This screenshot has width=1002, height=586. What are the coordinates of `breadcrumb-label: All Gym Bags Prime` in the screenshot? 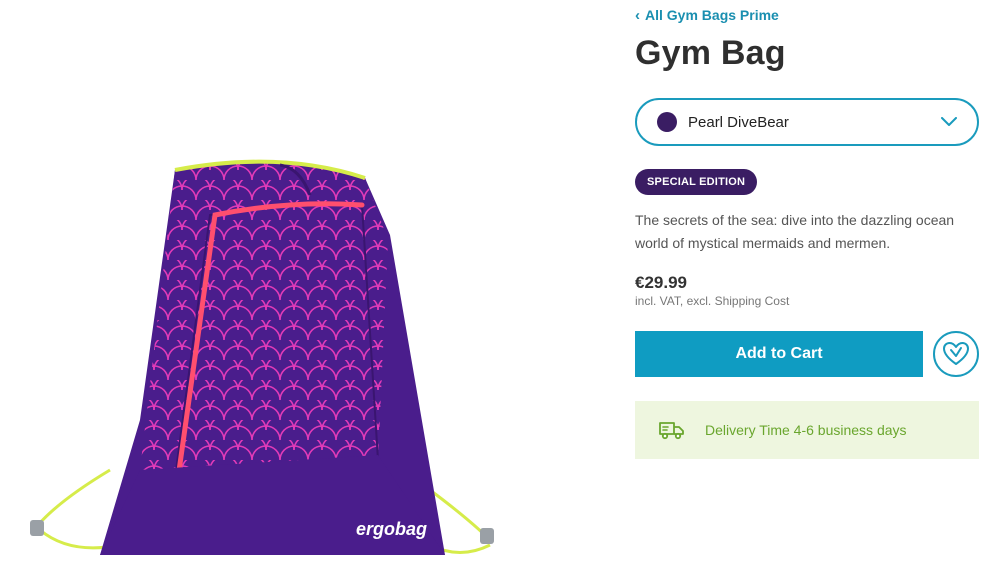 It's located at (712, 15).